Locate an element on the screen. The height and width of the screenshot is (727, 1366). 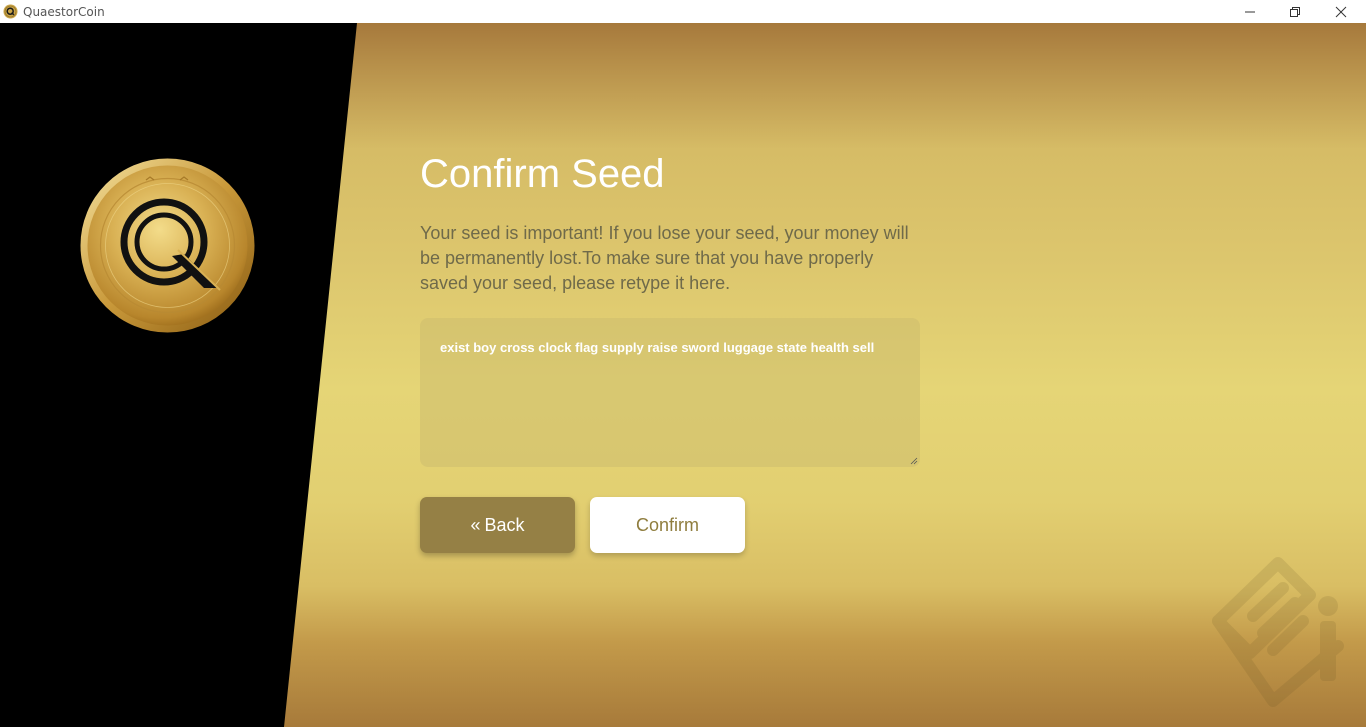
resize-grip-icon is located at coordinates (914, 461).